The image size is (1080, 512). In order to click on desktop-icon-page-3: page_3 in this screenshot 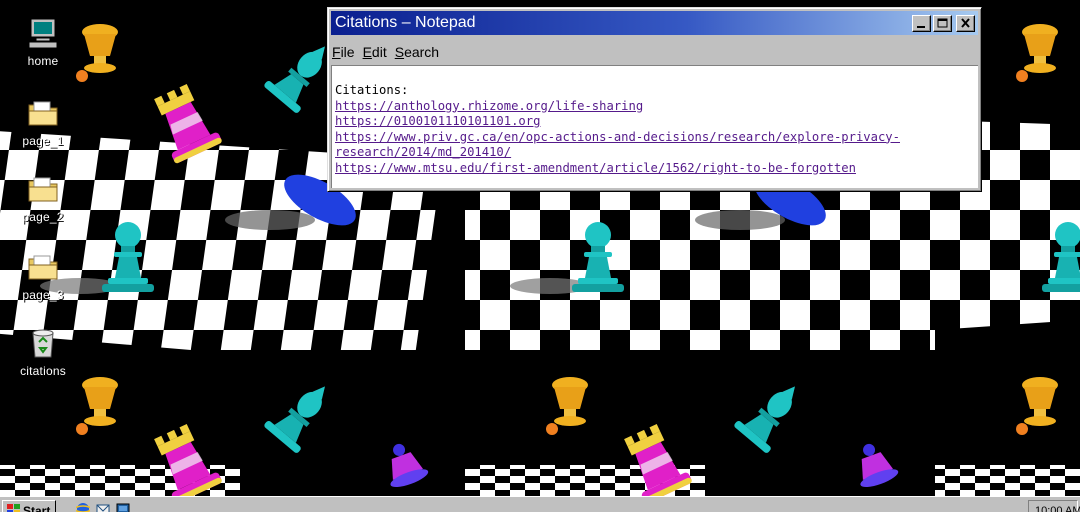, I will do `click(43, 276)`.